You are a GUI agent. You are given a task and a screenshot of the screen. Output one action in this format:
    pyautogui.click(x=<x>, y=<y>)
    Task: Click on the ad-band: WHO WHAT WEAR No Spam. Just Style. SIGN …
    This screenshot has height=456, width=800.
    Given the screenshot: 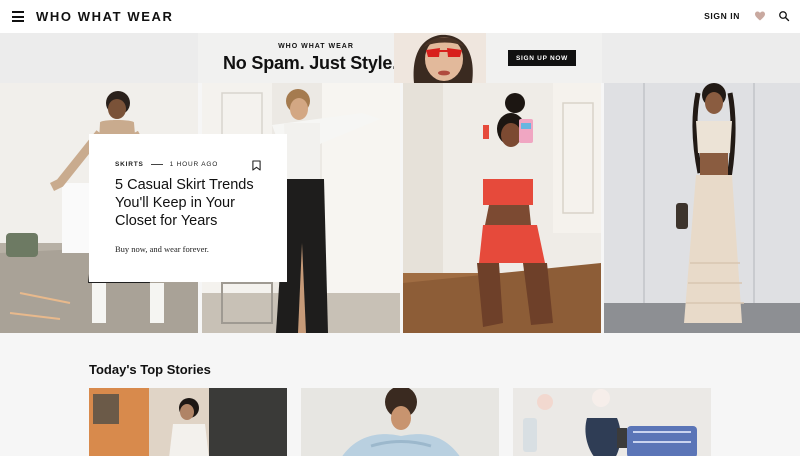 What is the action you would take?
    pyautogui.click(x=400, y=58)
    